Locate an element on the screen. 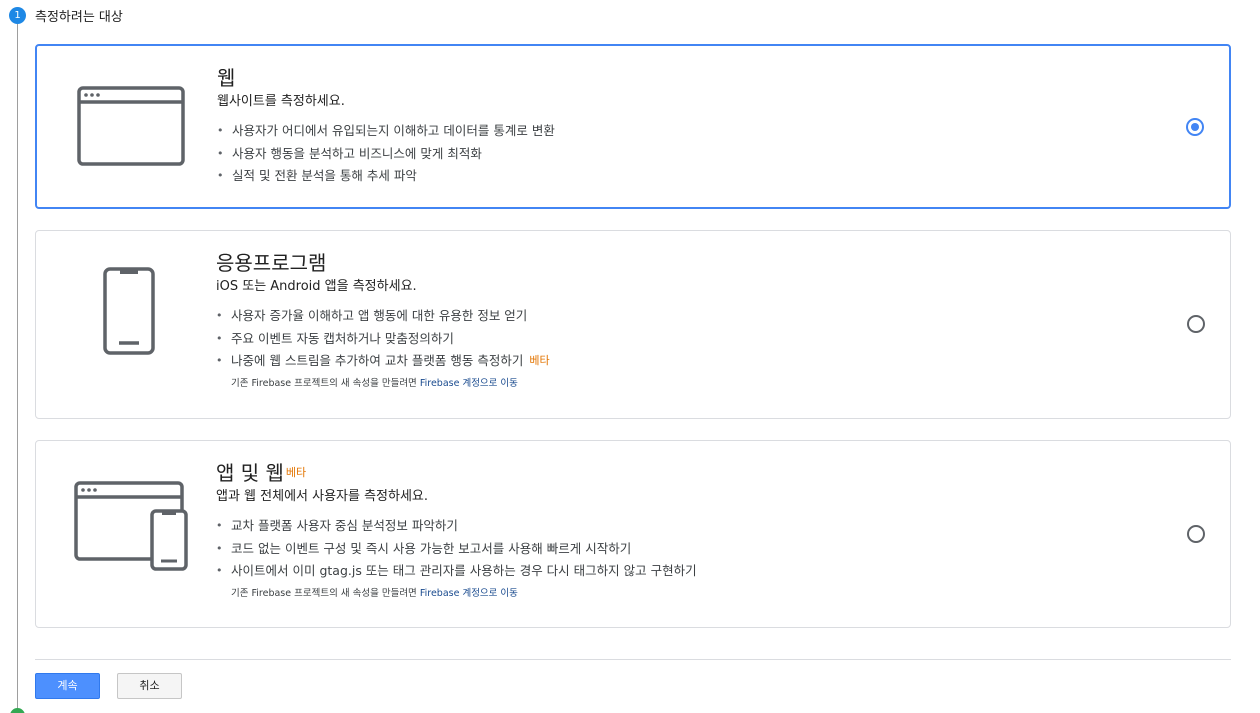  radio-app-and-web is located at coordinates (1196, 534).